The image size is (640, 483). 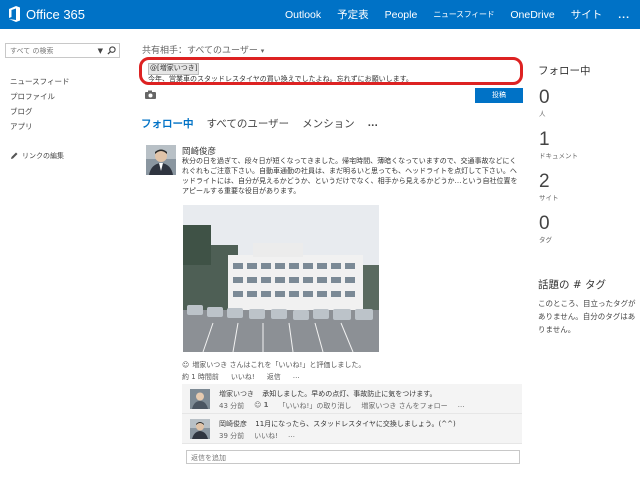 I want to click on smiley-icon: ☺, so click(x=186, y=365).